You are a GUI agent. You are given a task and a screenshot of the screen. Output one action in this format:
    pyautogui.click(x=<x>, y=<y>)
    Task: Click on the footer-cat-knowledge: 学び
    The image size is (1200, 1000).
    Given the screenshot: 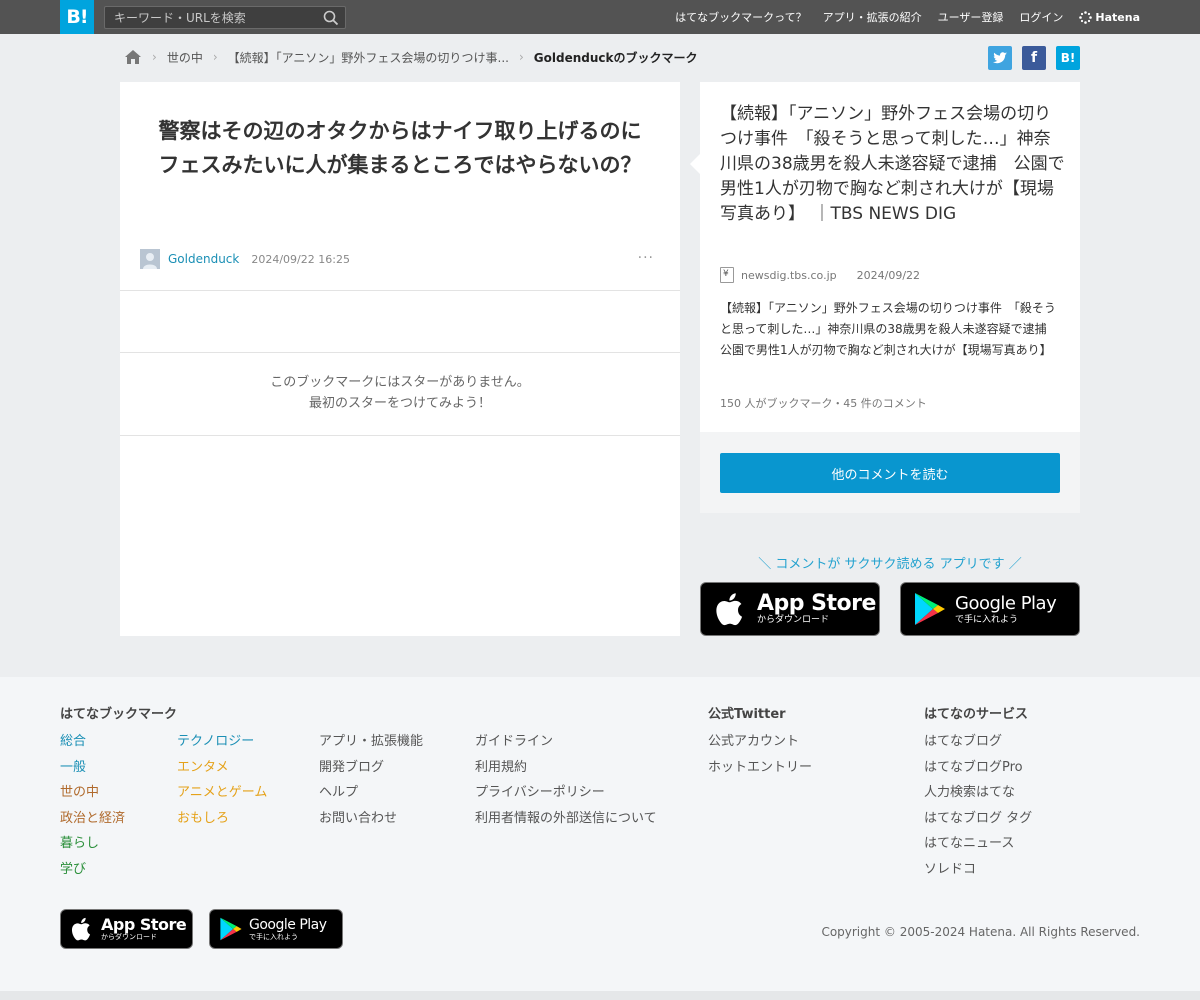 What is the action you would take?
    pyautogui.click(x=92, y=870)
    